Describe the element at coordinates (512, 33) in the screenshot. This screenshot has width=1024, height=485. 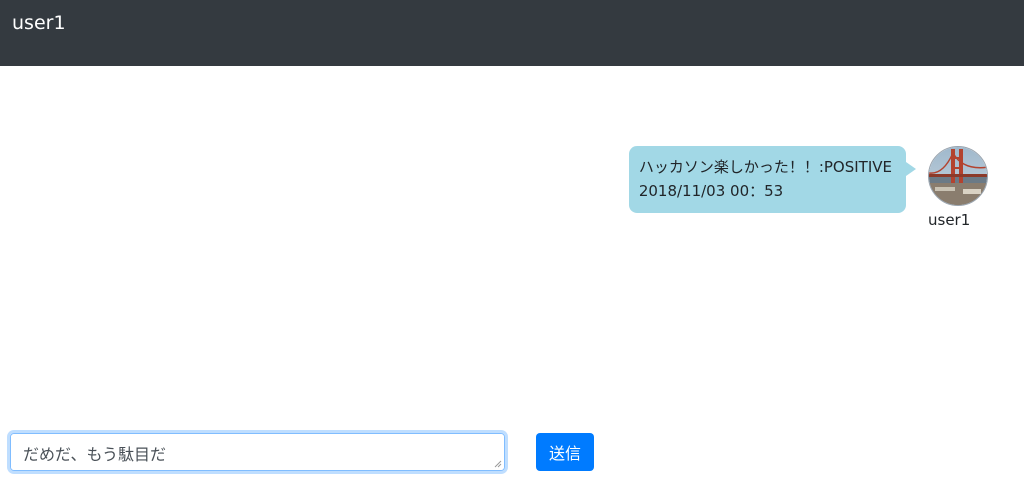
I see `top-navbar: user1` at that location.